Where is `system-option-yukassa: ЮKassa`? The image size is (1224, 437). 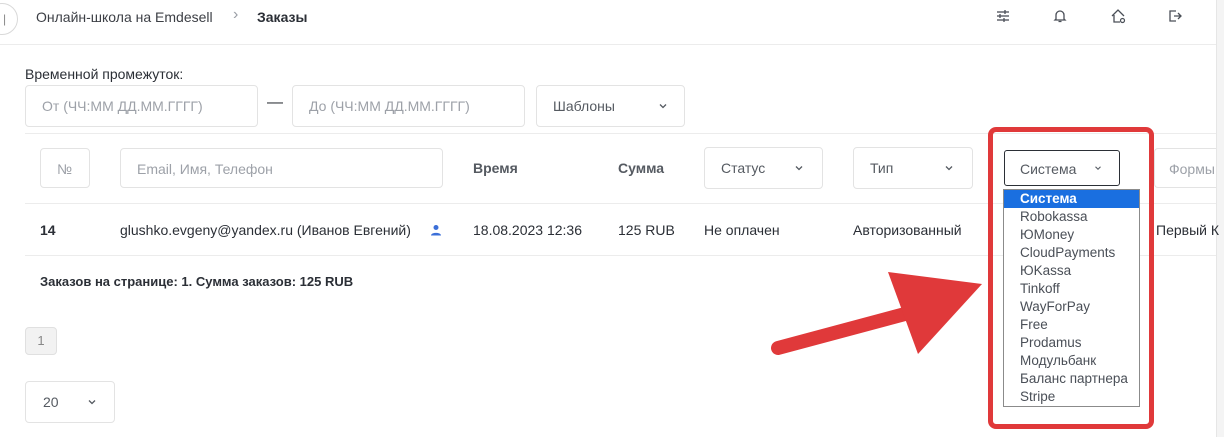 system-option-yukassa: ЮKassa is located at coordinates (1071, 271).